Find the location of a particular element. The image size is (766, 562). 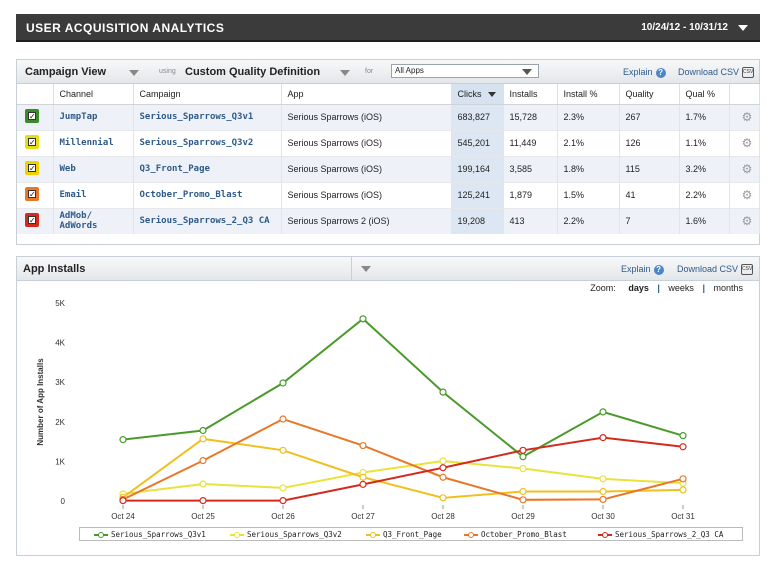

clicks-cell: 125,241 is located at coordinates (477, 194).